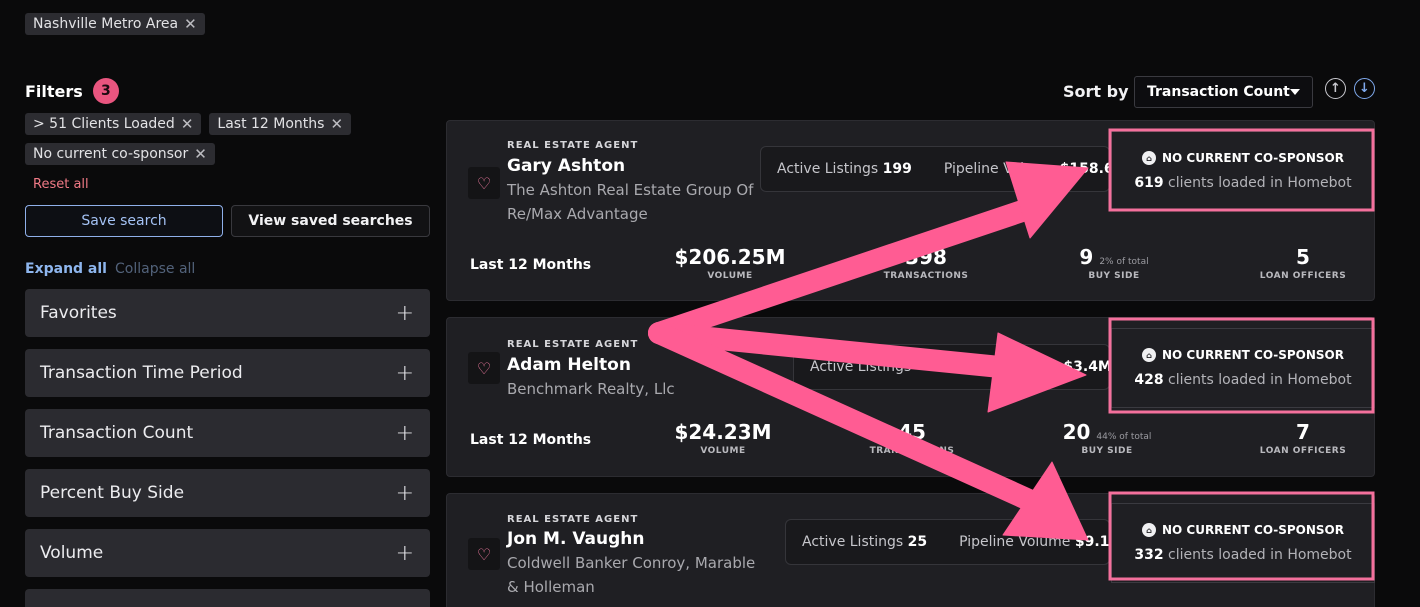 The image size is (1420, 607). Describe the element at coordinates (917, 542) in the screenshot. I see `active-listings-value: 25` at that location.